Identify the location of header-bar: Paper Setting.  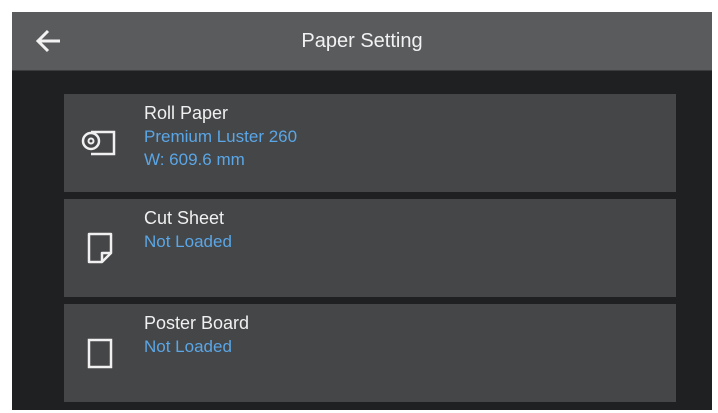
(362, 41).